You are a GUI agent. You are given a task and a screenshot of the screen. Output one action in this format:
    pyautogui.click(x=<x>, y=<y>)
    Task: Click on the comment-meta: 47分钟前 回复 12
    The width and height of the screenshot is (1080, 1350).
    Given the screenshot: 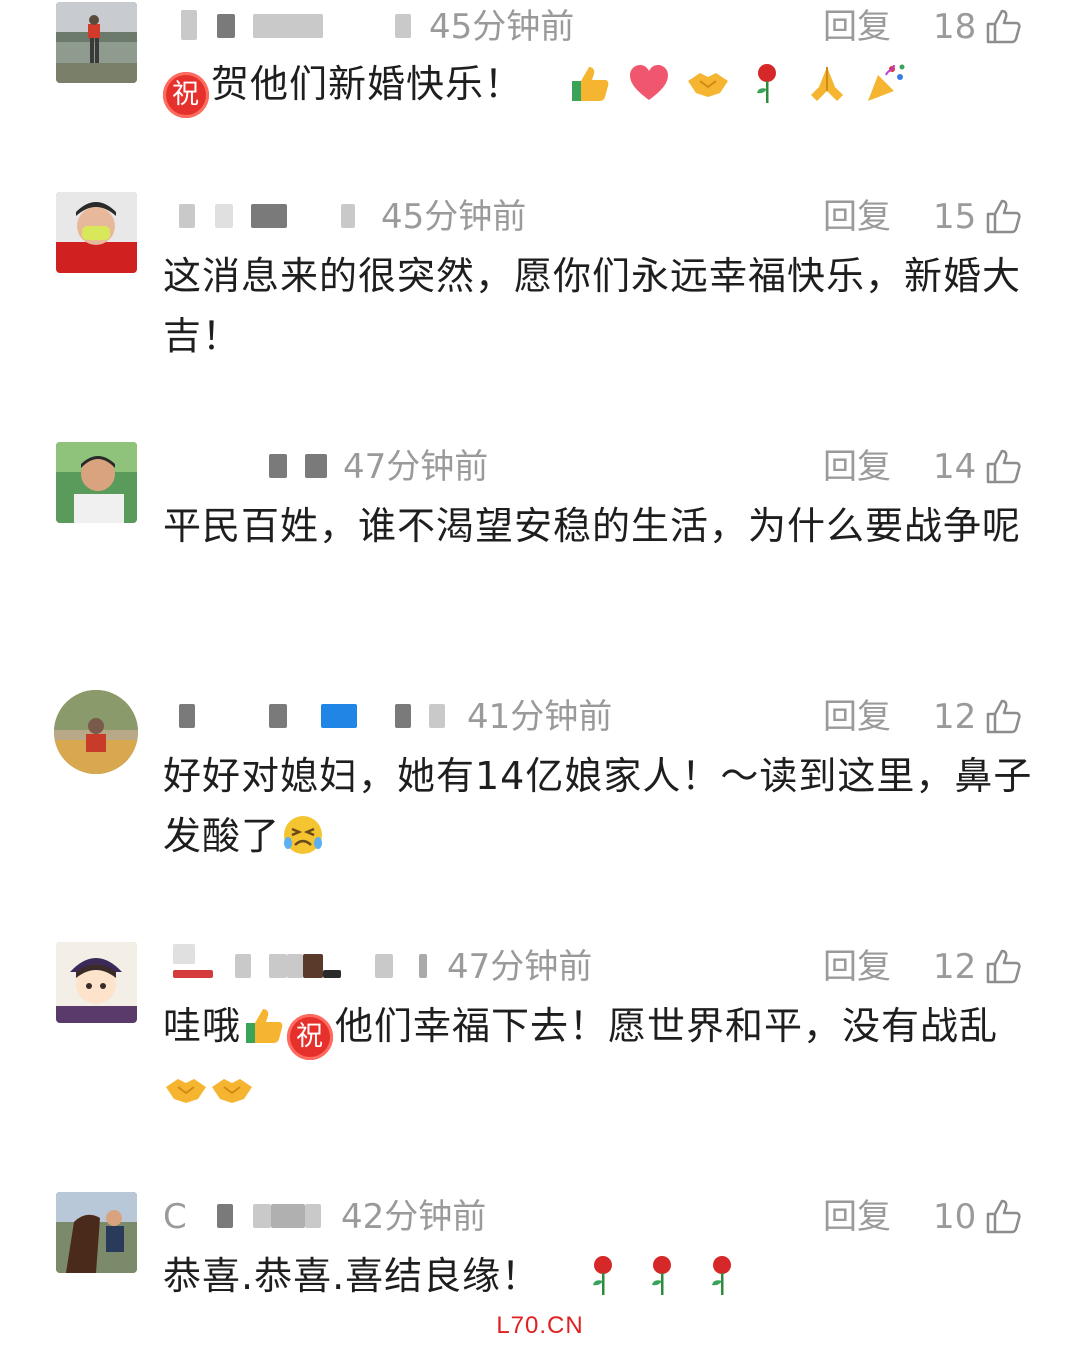 What is the action you would take?
    pyautogui.click(x=601, y=967)
    